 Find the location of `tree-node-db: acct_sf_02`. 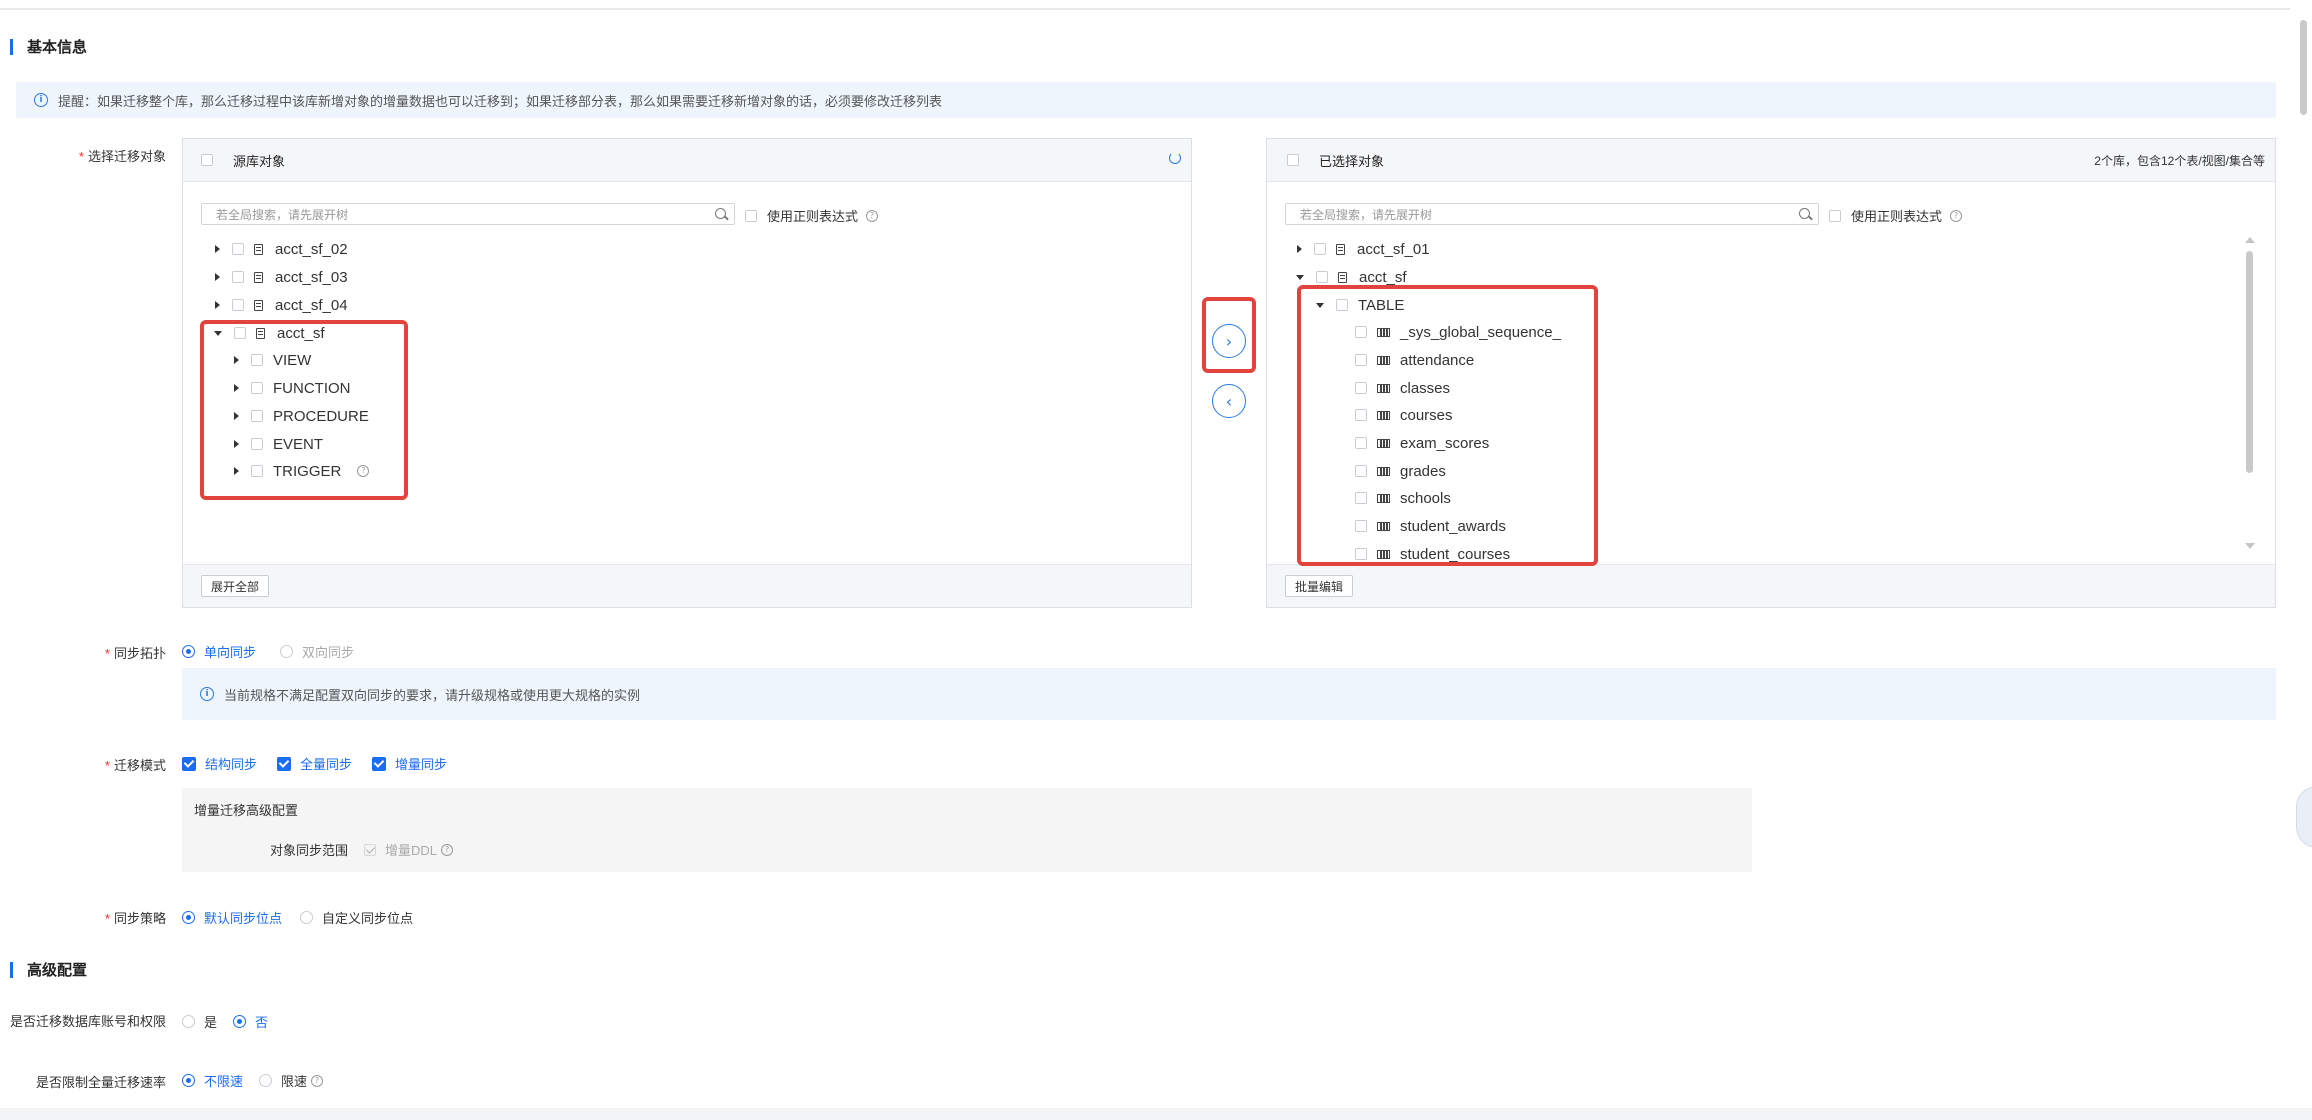

tree-node-db: acct_sf_02 is located at coordinates (281, 249).